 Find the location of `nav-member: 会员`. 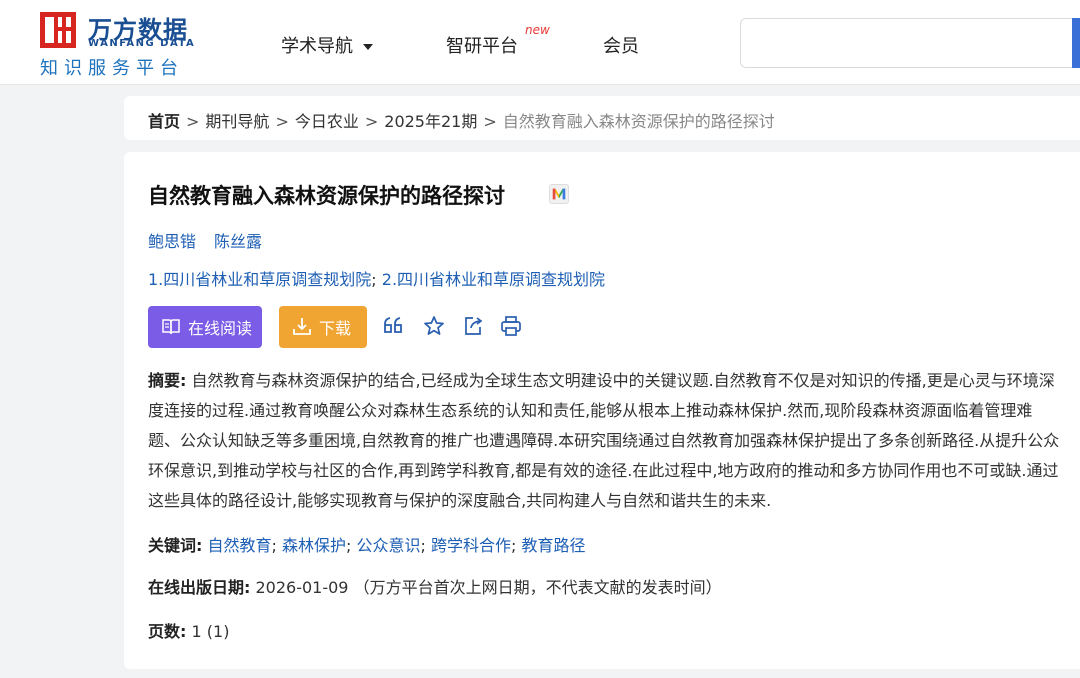

nav-member: 会员 is located at coordinates (621, 45).